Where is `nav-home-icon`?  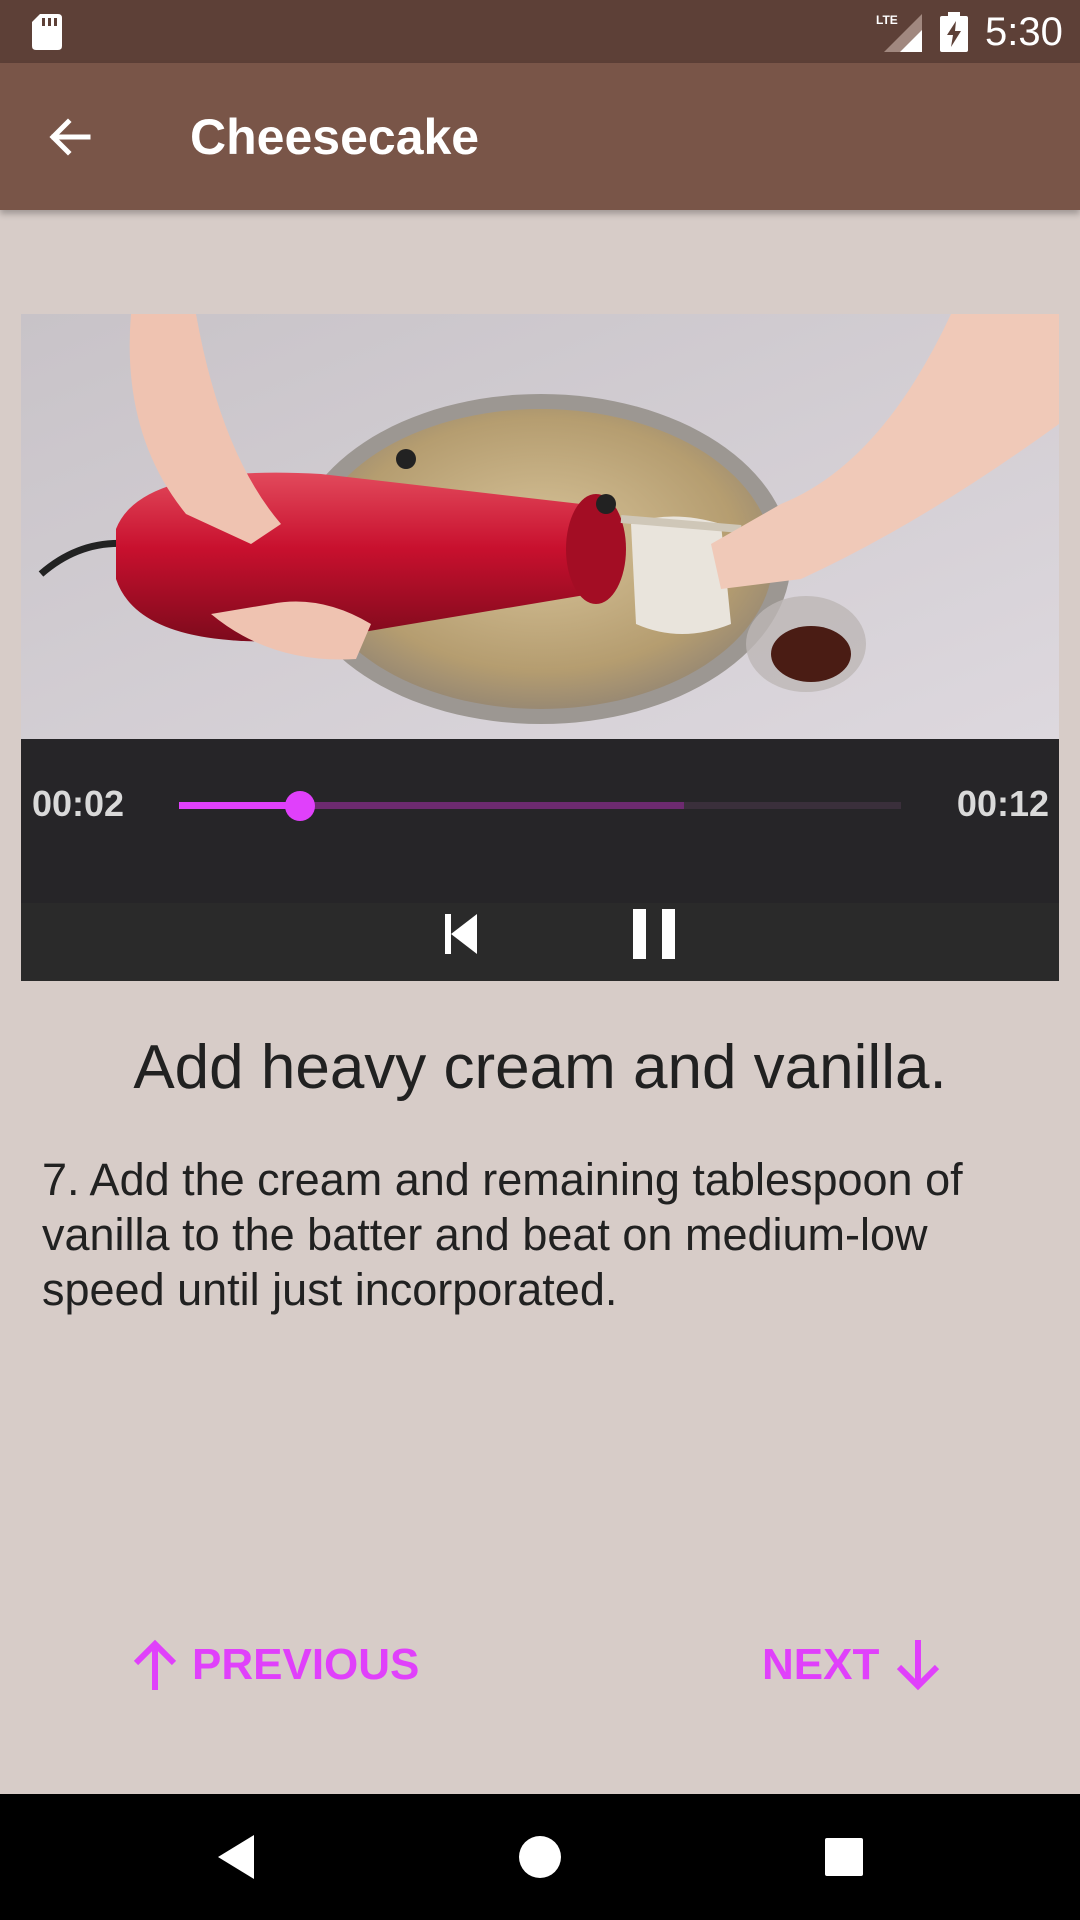 nav-home-icon is located at coordinates (540, 1857).